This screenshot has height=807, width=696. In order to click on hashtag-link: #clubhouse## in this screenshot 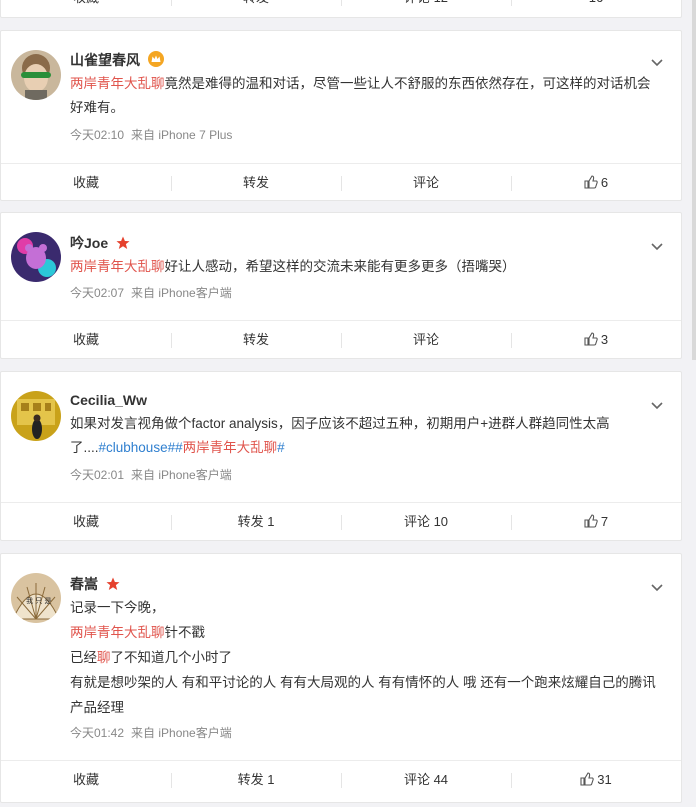, I will do `click(141, 447)`.